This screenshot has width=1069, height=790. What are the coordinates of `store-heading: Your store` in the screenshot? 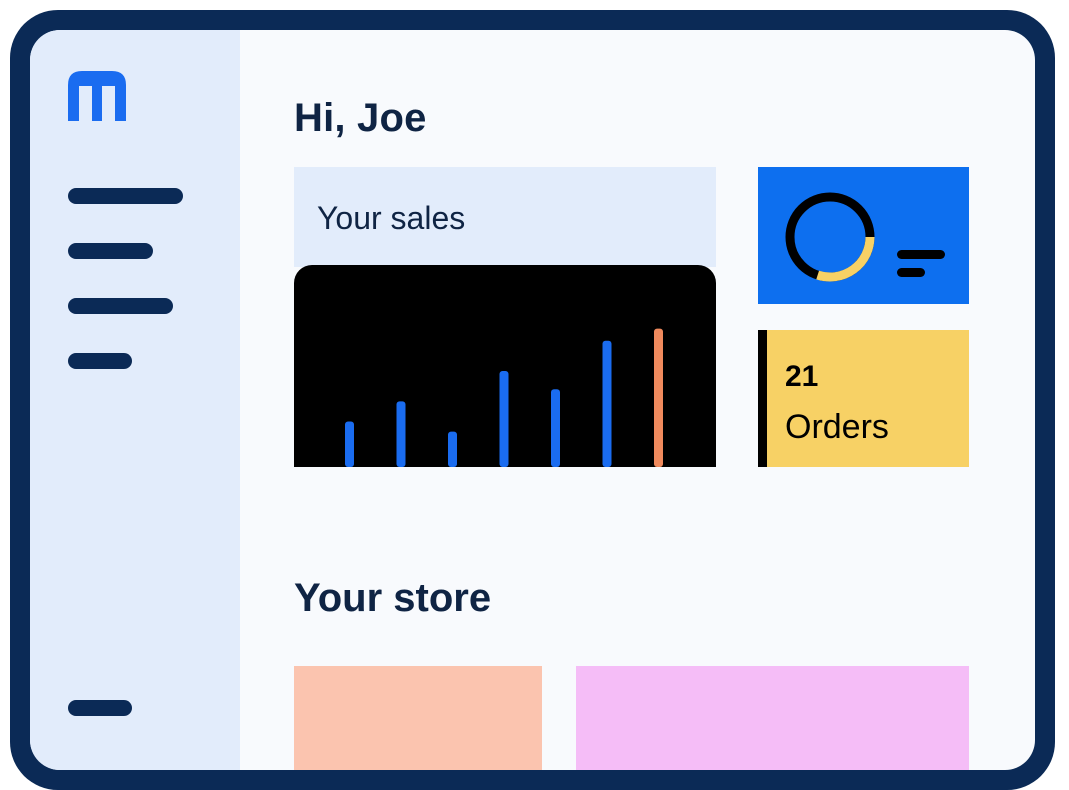 It's located at (393, 598).